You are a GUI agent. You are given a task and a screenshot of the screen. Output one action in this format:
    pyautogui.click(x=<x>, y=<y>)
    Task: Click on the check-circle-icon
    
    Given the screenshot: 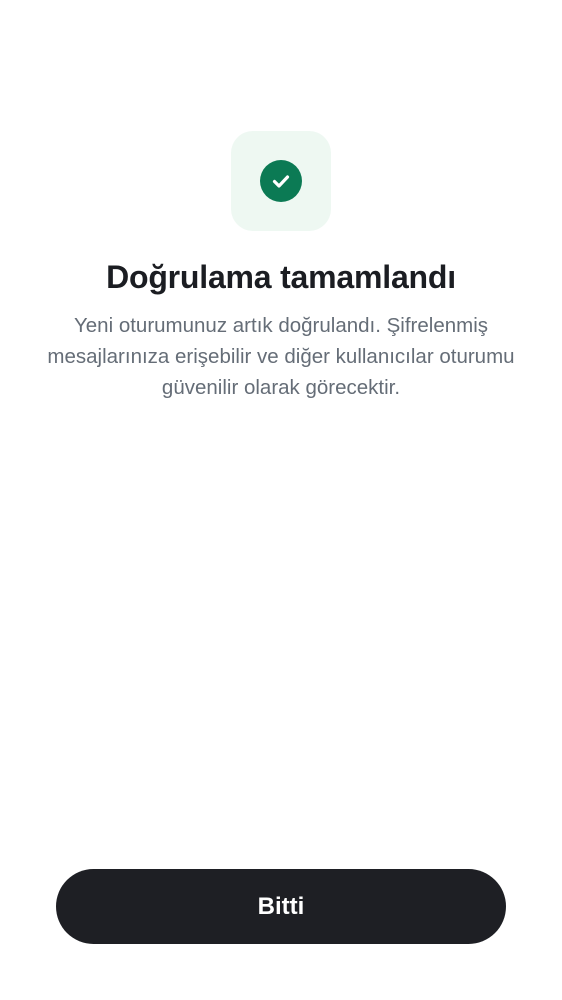 What is the action you would take?
    pyautogui.click(x=281, y=181)
    